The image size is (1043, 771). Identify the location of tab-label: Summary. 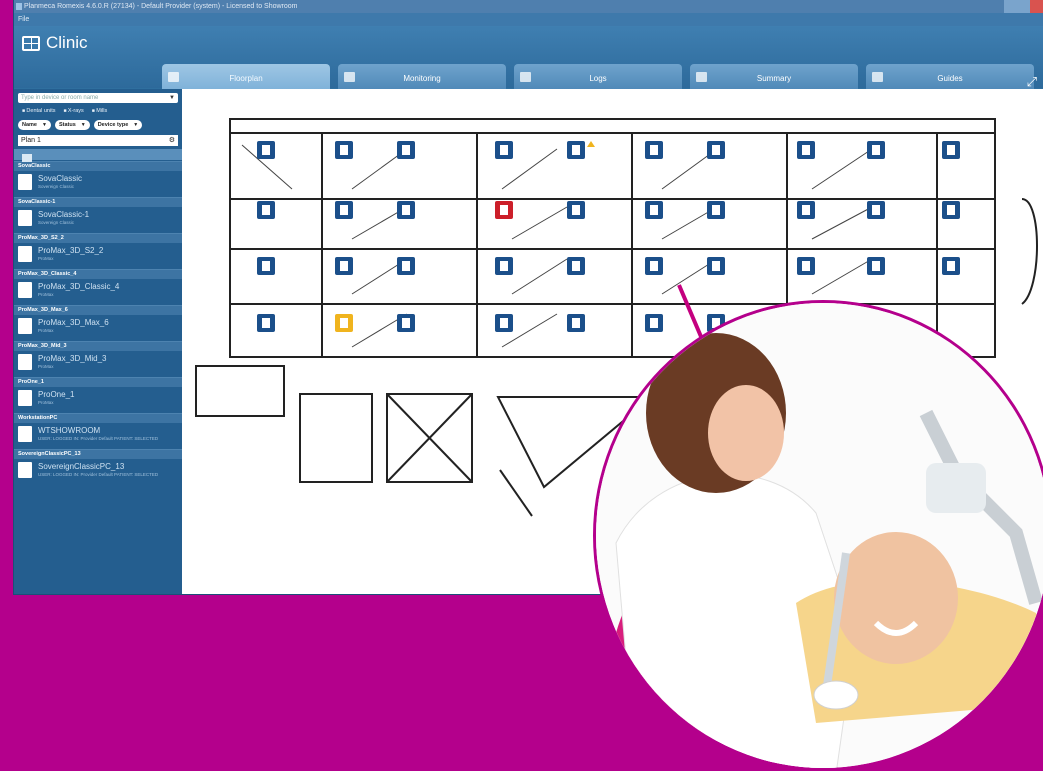
(774, 78).